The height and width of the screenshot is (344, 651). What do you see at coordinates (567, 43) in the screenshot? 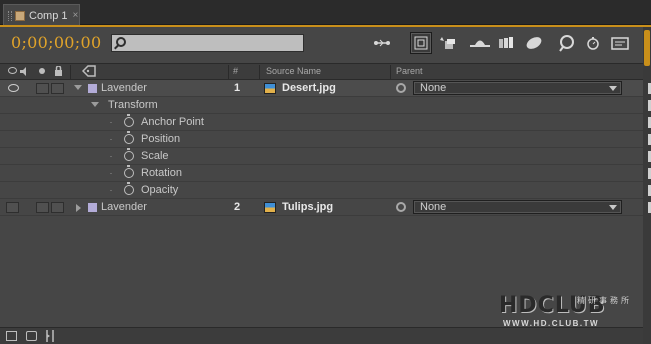
I see `auto-keyframe-icon` at bounding box center [567, 43].